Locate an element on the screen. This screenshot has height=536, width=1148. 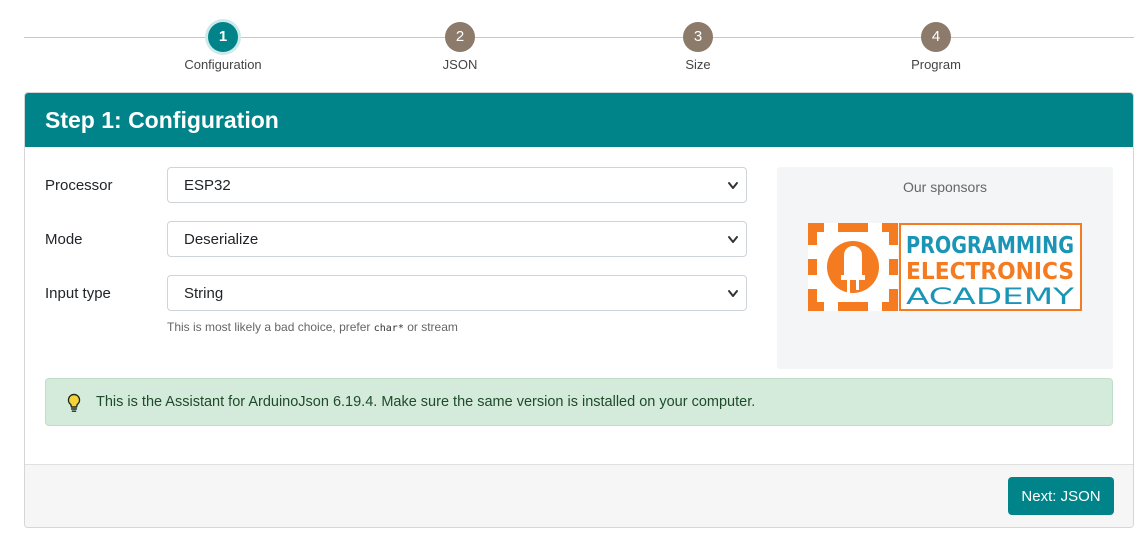
step-label: JSON is located at coordinates (460, 64).